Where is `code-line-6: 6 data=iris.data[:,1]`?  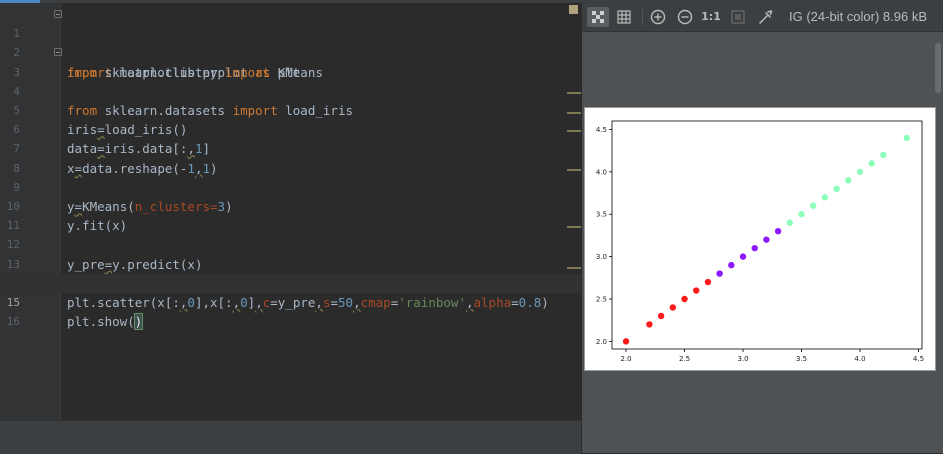 code-line-6: 6 data=iris.data[:,1] is located at coordinates (290, 128).